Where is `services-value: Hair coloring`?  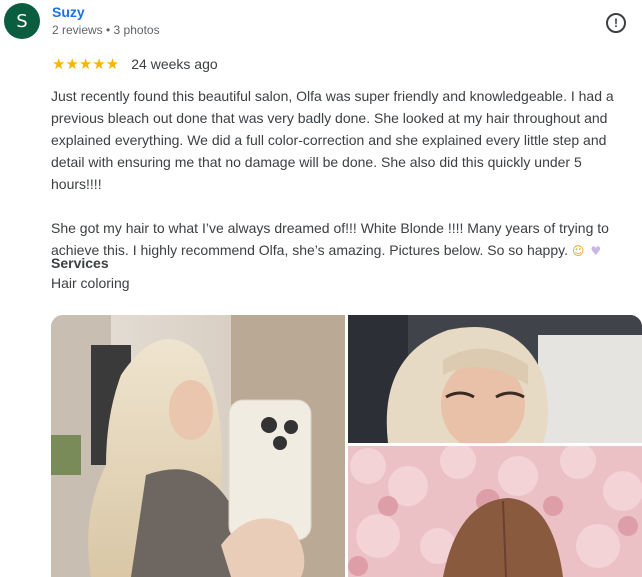 services-value: Hair coloring is located at coordinates (90, 283).